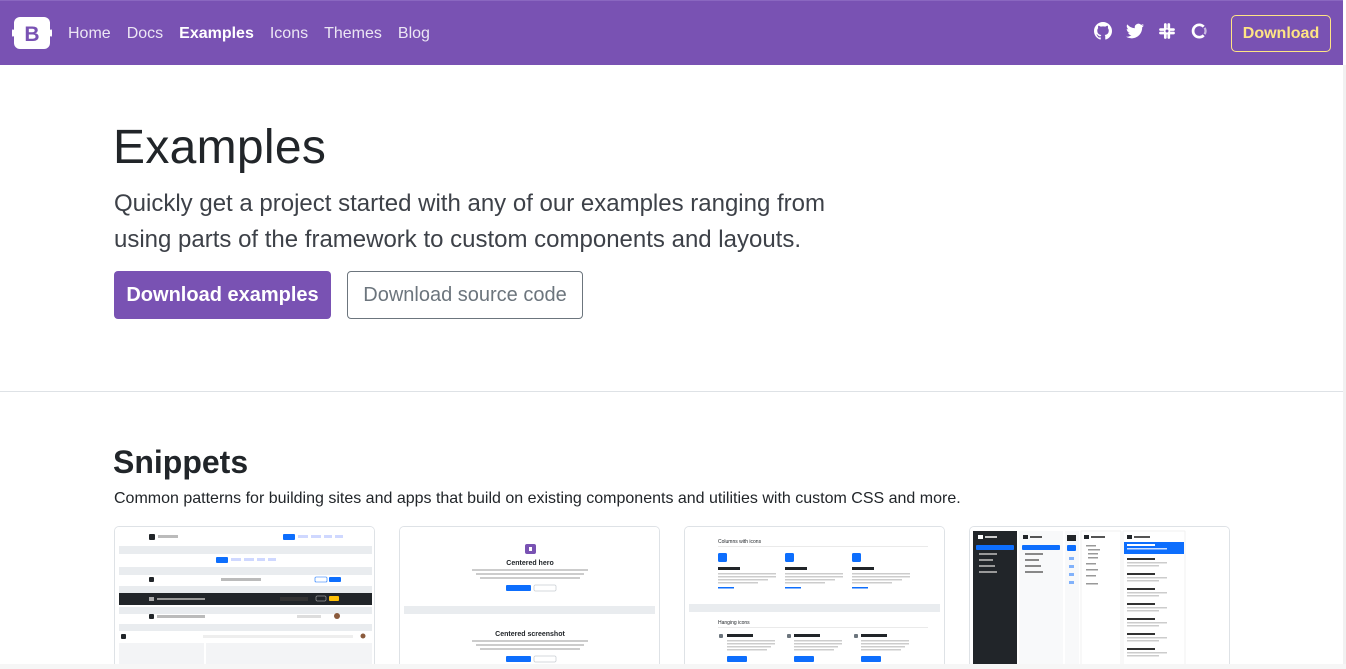 The width and height of the screenshot is (1346, 669). Describe the element at coordinates (222, 295) in the screenshot. I see `download-examples-button: Download examples` at that location.